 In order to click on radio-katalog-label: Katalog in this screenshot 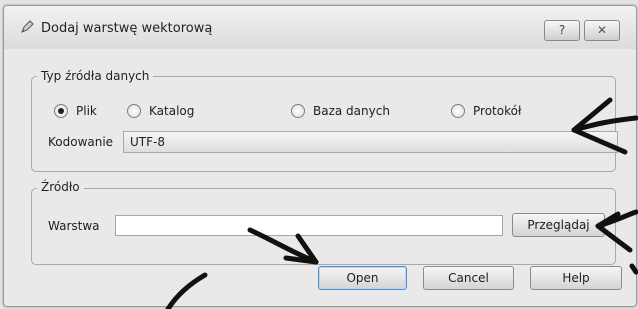, I will do `click(172, 111)`.